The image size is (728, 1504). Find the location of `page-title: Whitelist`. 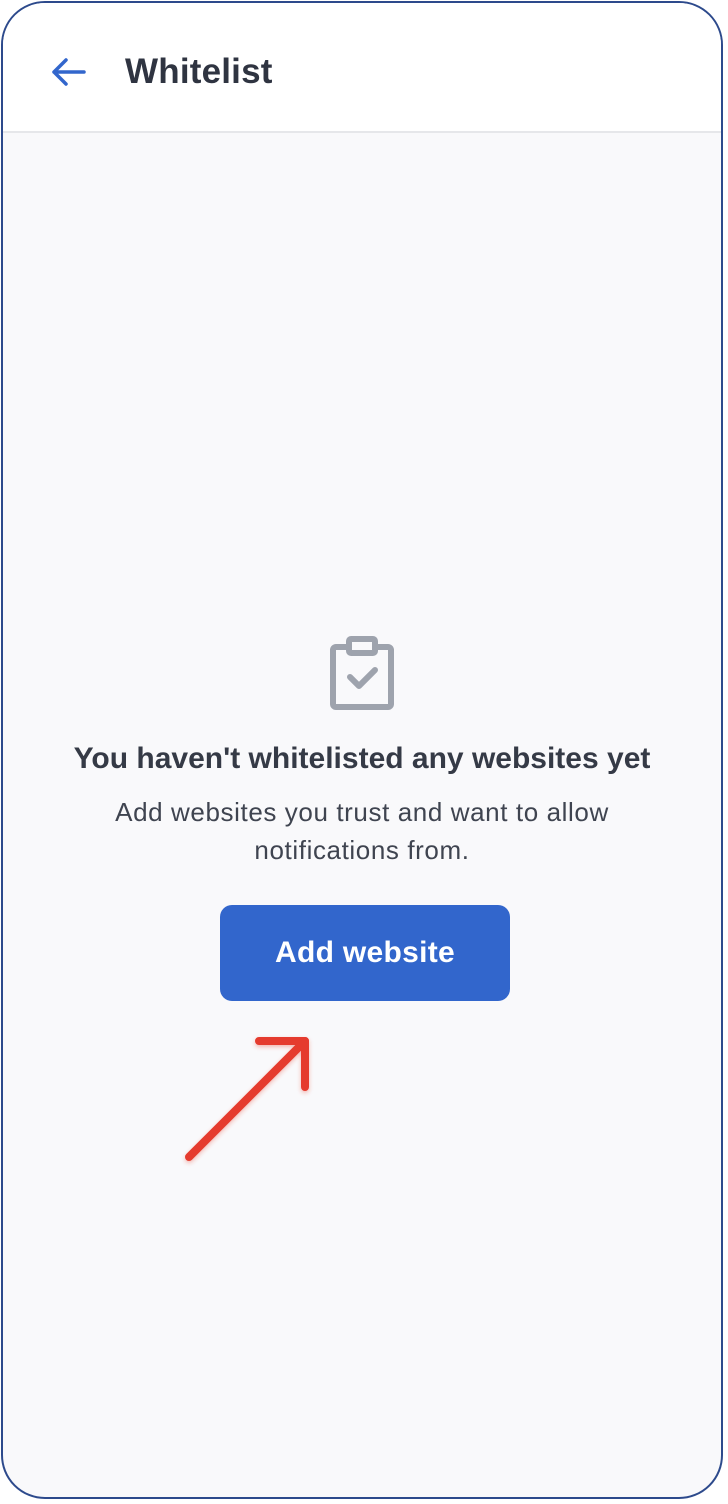

page-title: Whitelist is located at coordinates (199, 71).